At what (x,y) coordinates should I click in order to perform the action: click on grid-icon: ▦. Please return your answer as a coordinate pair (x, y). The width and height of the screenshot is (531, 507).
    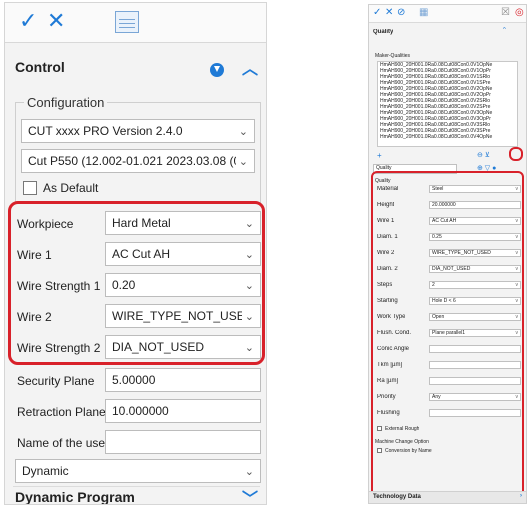
    Looking at the image, I should click on (423, 12).